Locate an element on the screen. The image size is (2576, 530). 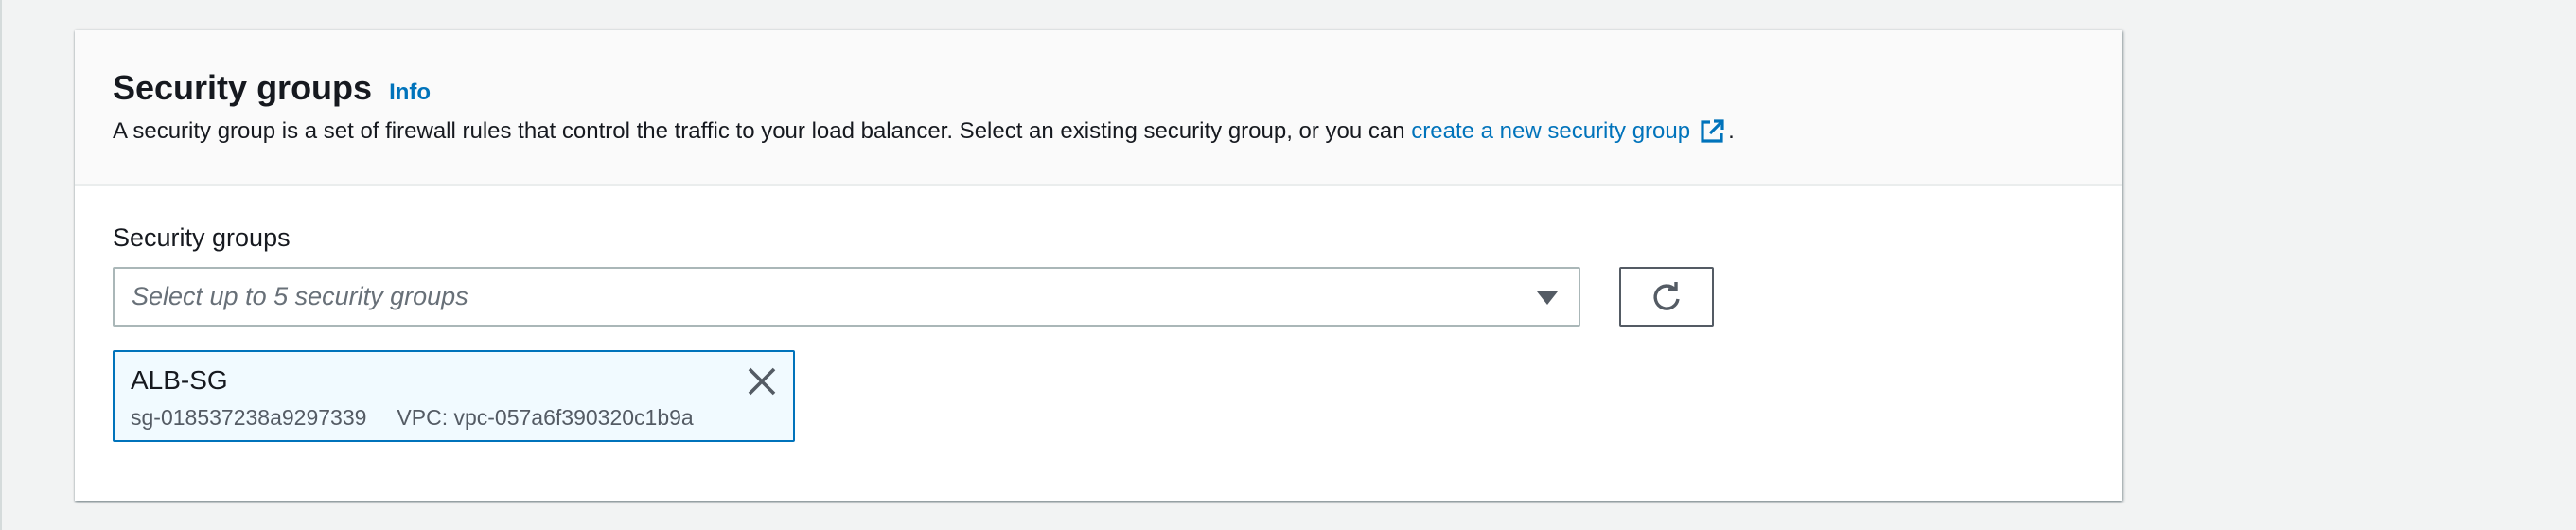
security-groups-label: Security groups is located at coordinates (202, 237).